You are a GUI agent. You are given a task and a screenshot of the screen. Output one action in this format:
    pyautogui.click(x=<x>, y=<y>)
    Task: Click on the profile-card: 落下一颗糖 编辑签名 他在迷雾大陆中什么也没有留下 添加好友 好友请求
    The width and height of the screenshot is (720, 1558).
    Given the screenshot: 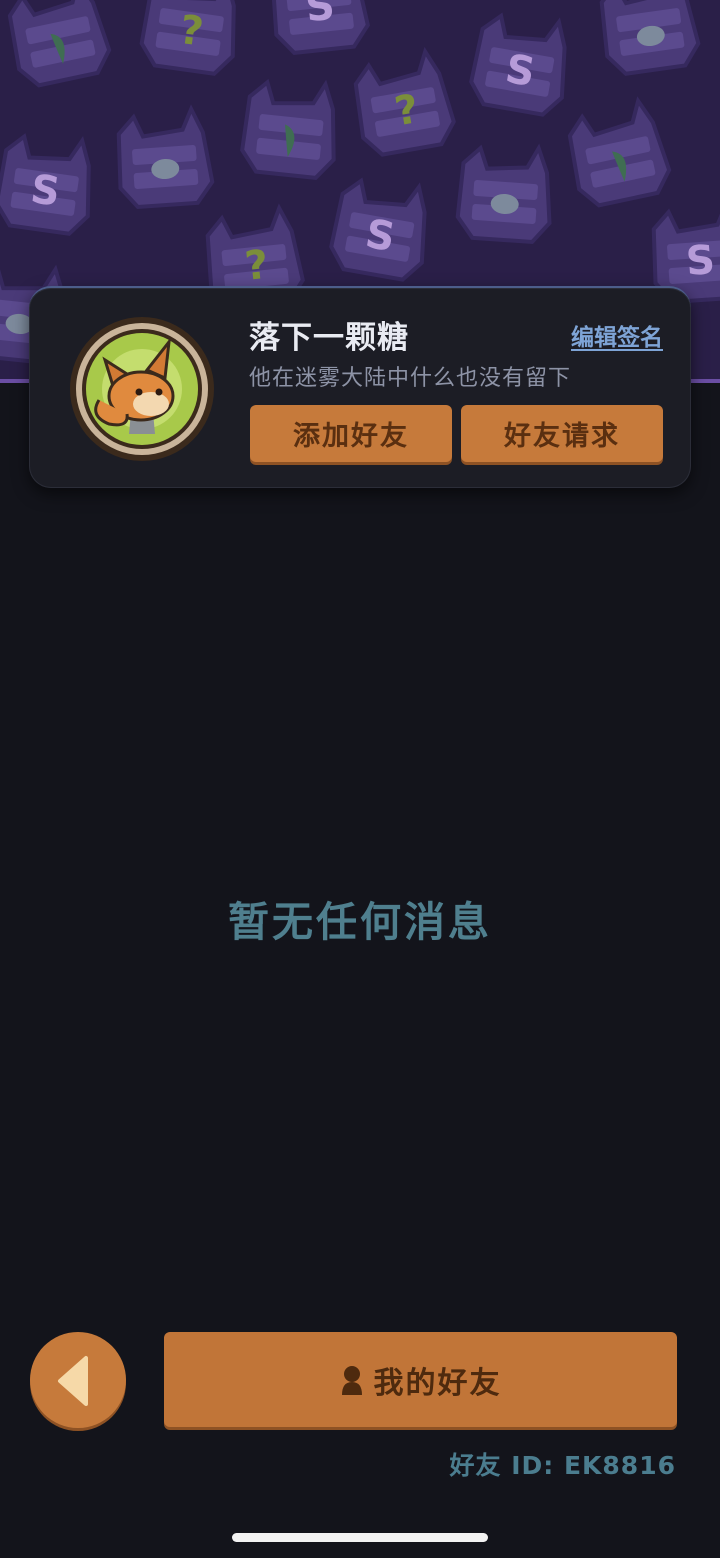 What is the action you would take?
    pyautogui.click(x=360, y=387)
    